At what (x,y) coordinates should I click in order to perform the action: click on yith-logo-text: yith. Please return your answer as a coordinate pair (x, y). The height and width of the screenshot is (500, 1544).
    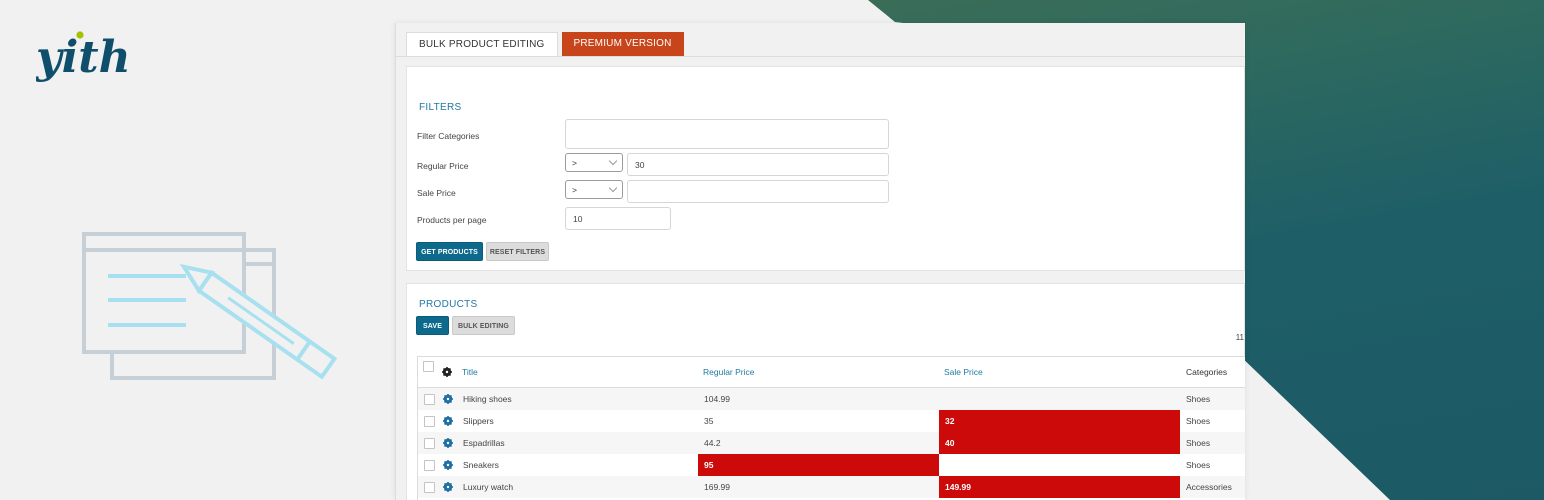
    Looking at the image, I should click on (83, 57).